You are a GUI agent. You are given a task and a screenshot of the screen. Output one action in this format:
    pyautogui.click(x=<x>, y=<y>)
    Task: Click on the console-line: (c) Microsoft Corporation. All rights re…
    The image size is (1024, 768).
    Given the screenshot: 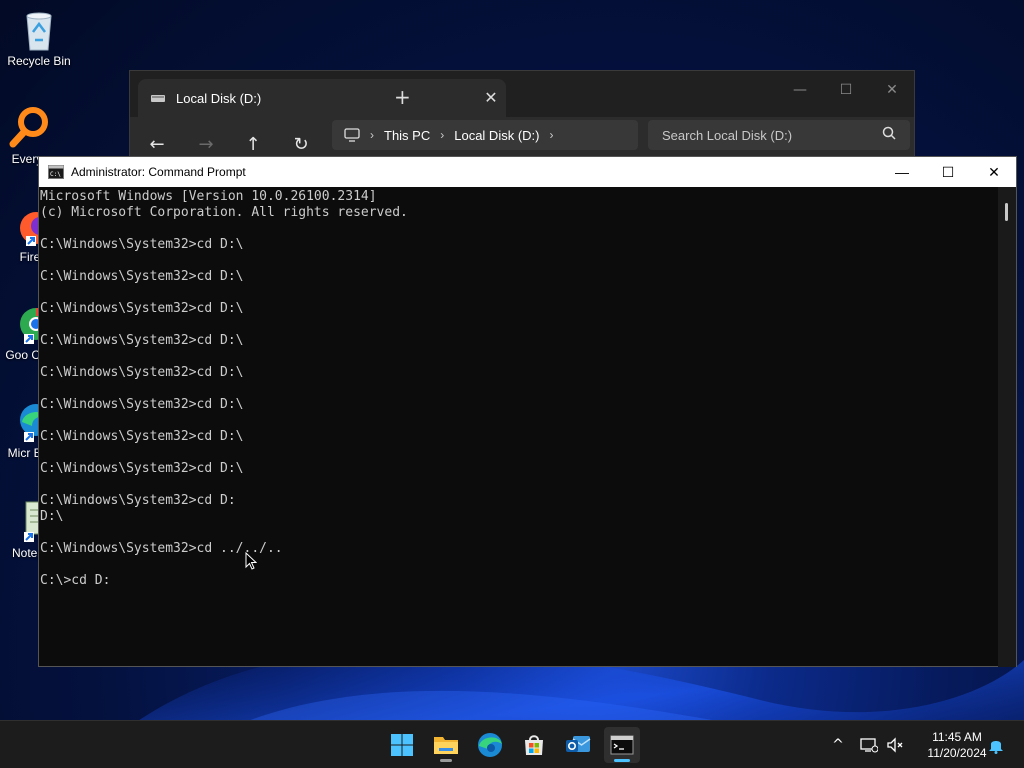 What is the action you would take?
    pyautogui.click(x=224, y=212)
    